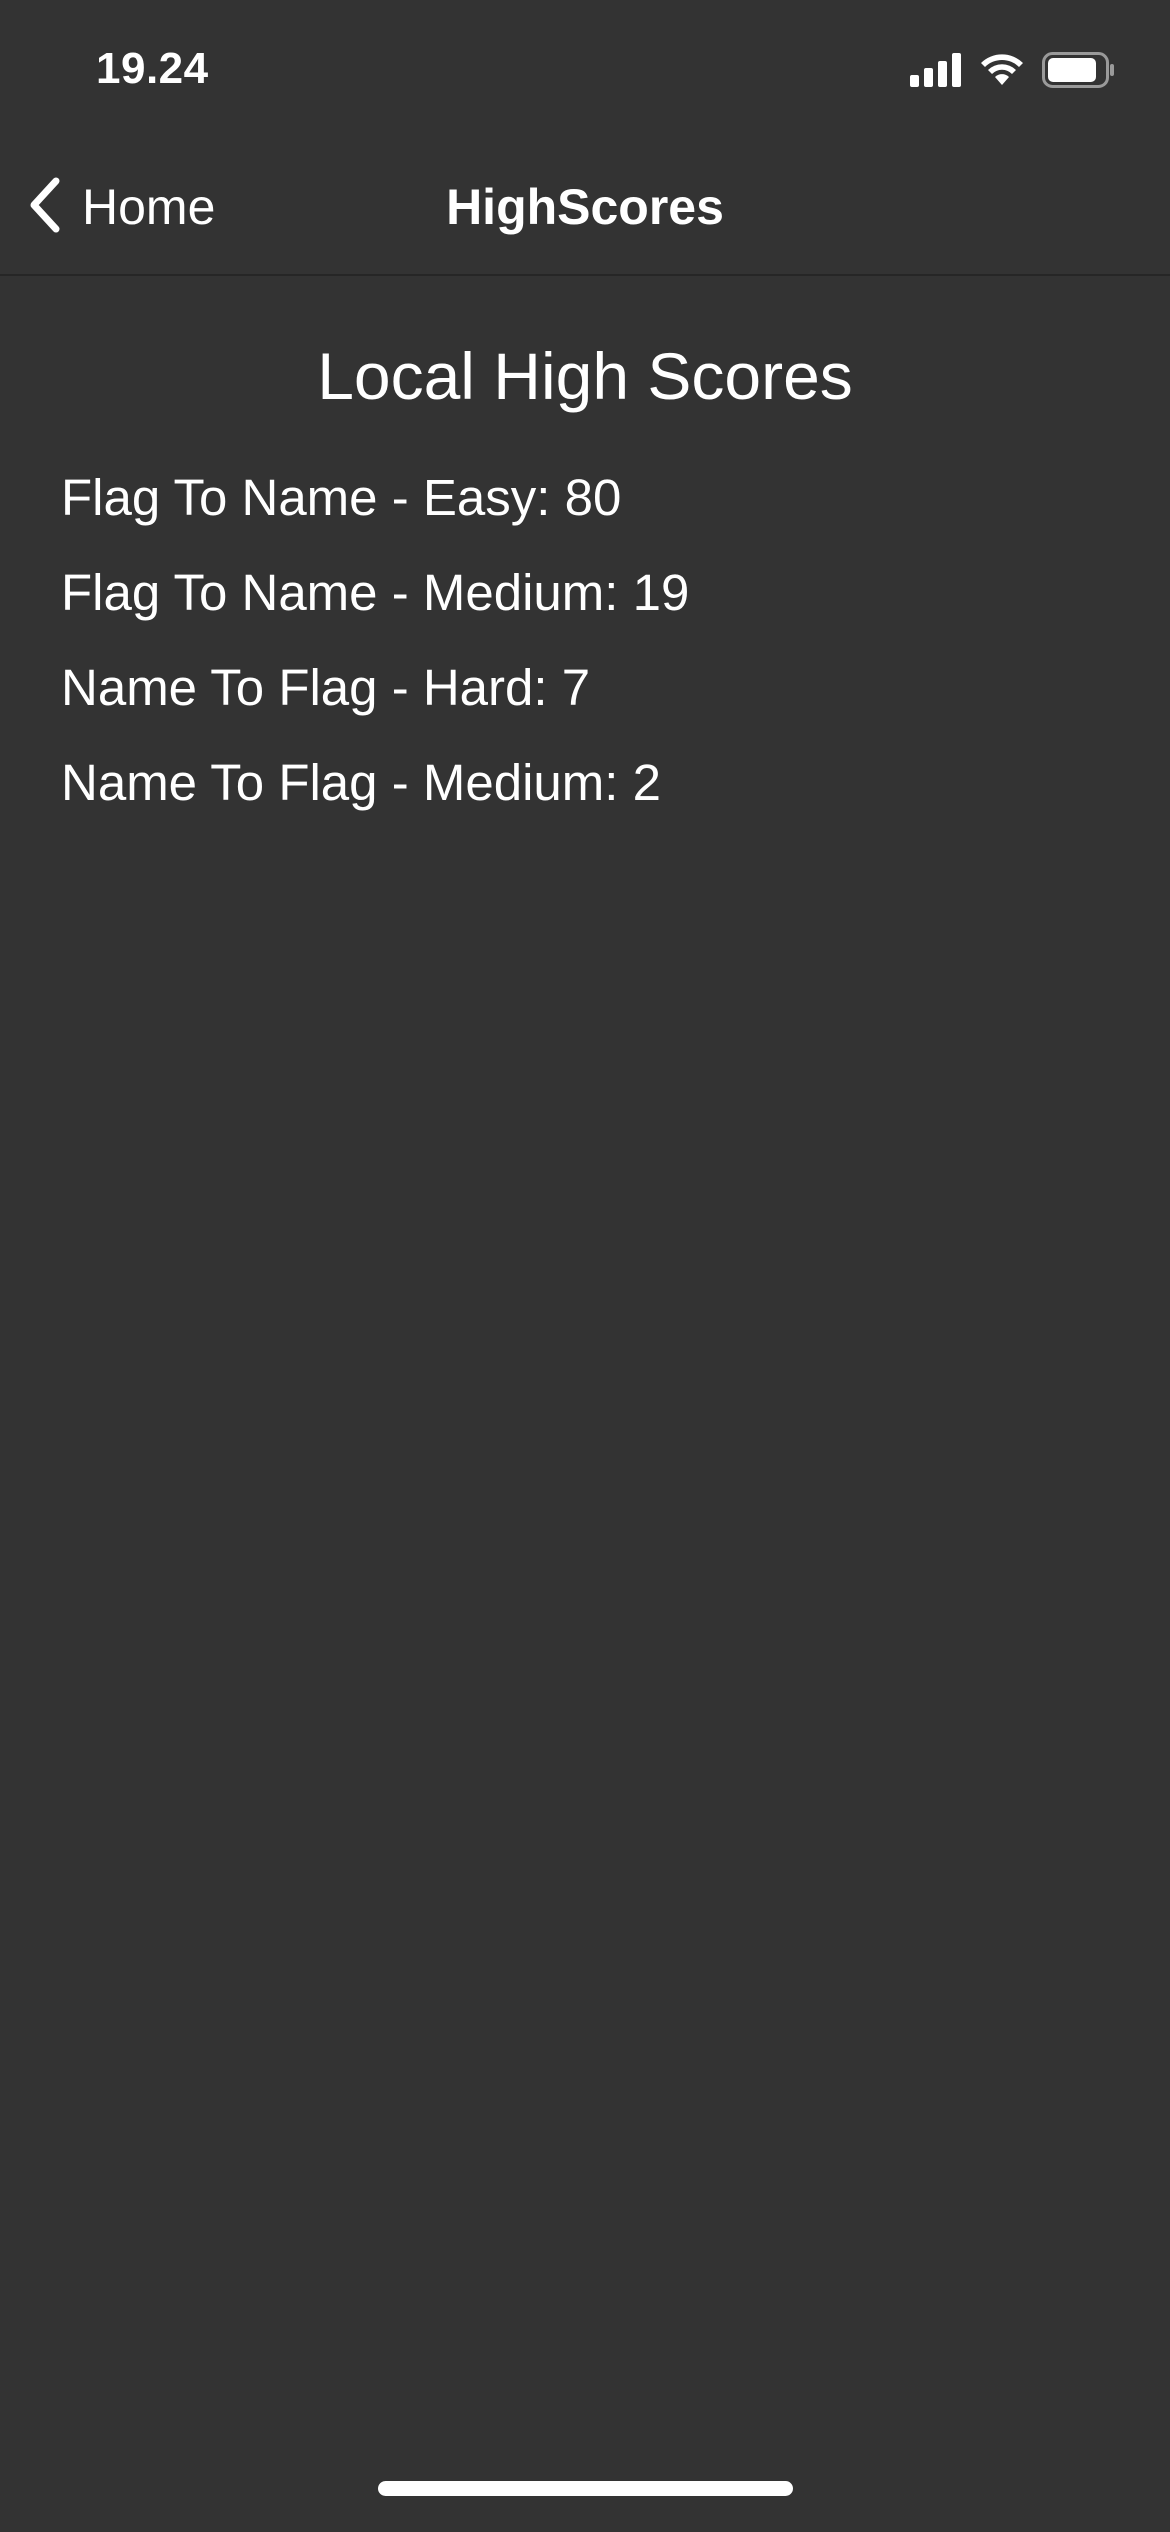 The image size is (1170, 2532). I want to click on status-time: 19.24, so click(152, 68).